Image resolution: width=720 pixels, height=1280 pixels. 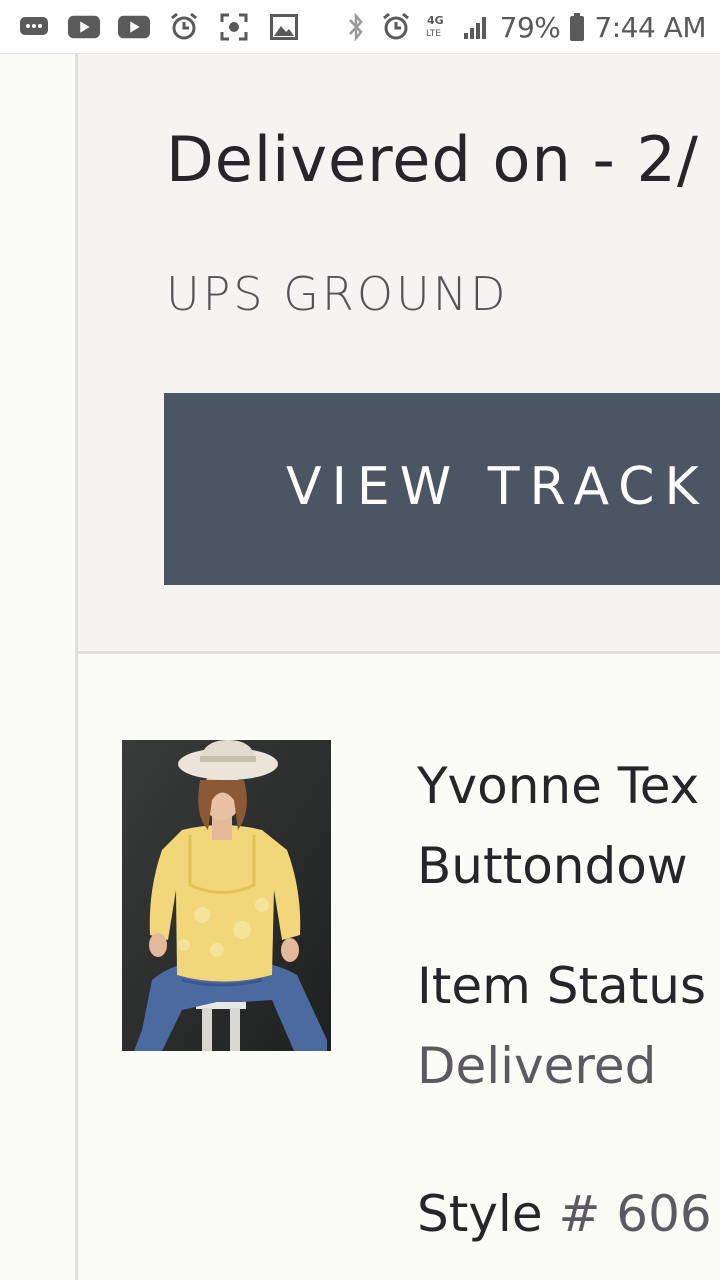 I want to click on status-bar: 4G LTE 79% 7:44 AM, so click(x=360, y=27).